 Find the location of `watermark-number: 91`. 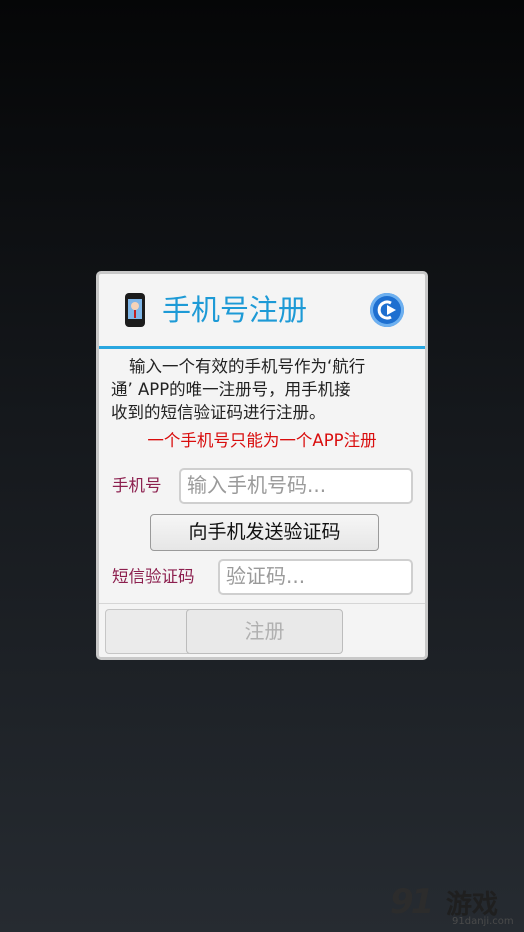

watermark-number: 91 is located at coordinates (412, 902).